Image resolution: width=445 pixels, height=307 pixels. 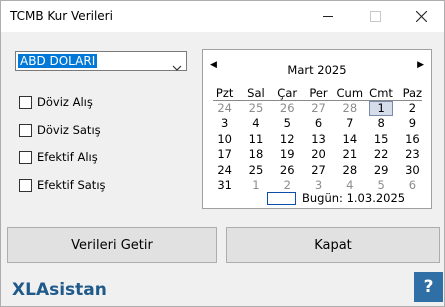 I want to click on calendar-day: 13, so click(x=318, y=139).